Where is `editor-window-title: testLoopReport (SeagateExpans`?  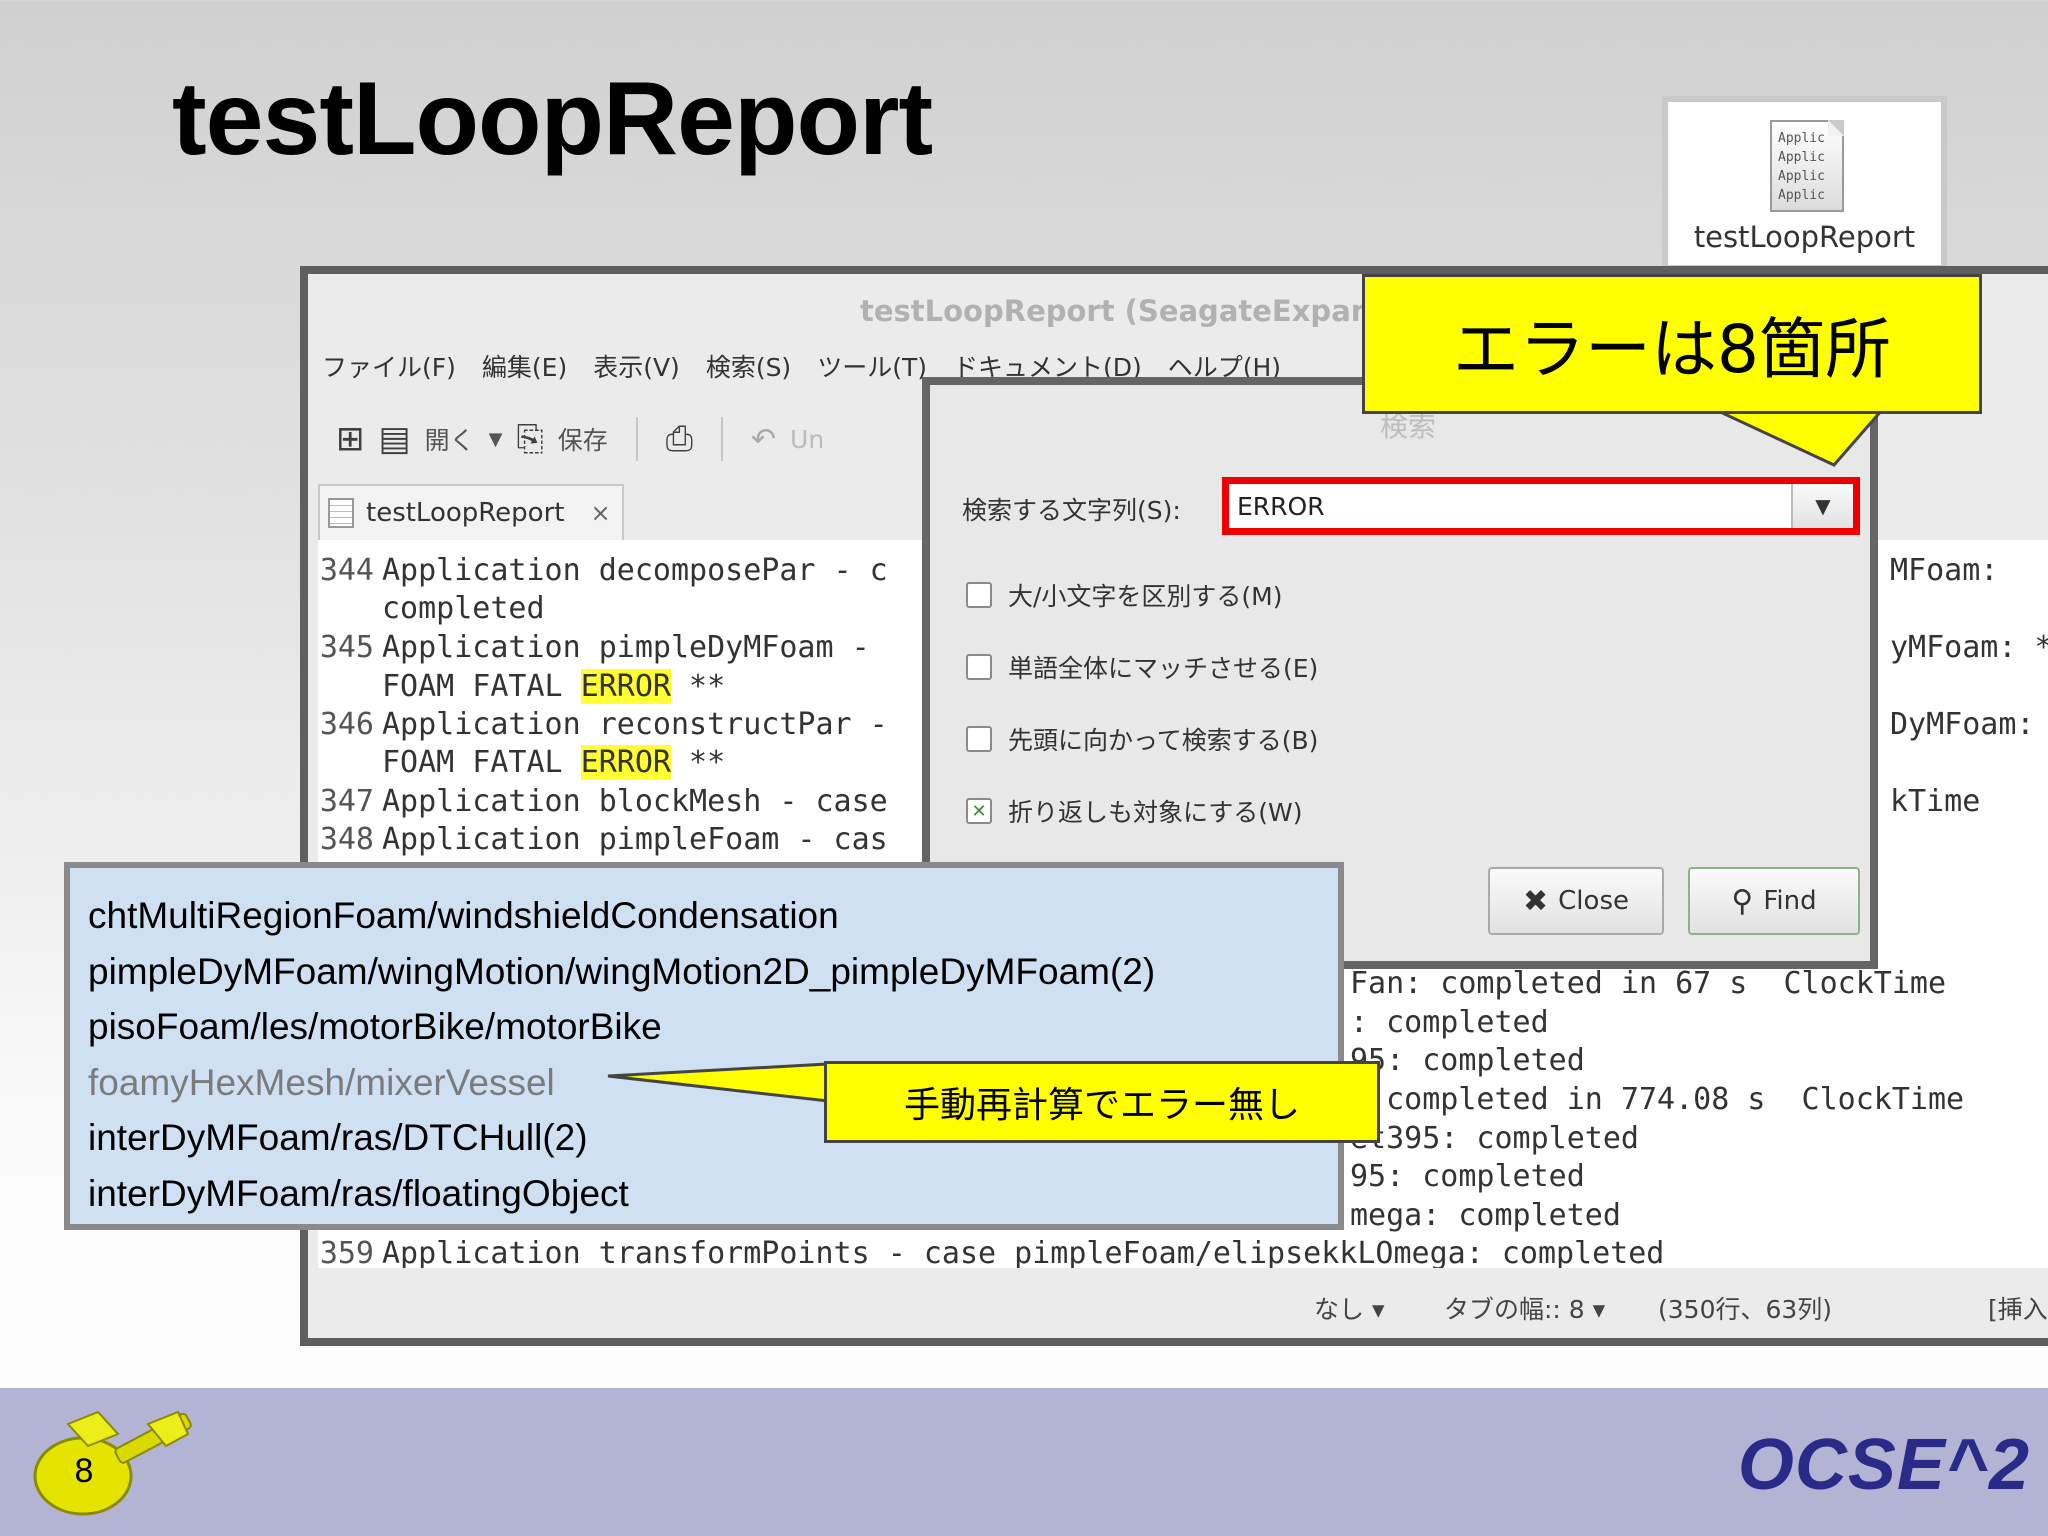
editor-window-title: testLoopReport (SeagateExpans is located at coordinates (1124, 311).